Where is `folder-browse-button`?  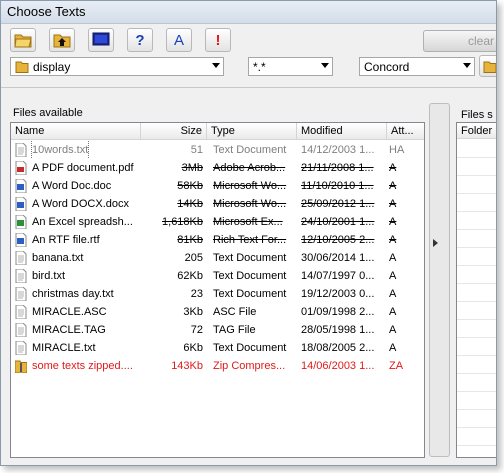
folder-browse-button is located at coordinates (487, 66).